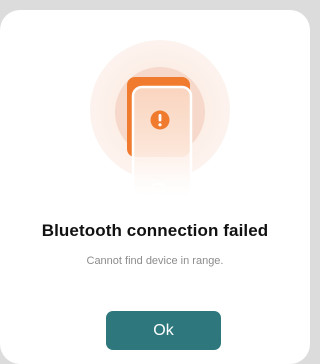  Describe the element at coordinates (155, 230) in the screenshot. I see `dialog-title: Bluetooth connection failed` at that location.